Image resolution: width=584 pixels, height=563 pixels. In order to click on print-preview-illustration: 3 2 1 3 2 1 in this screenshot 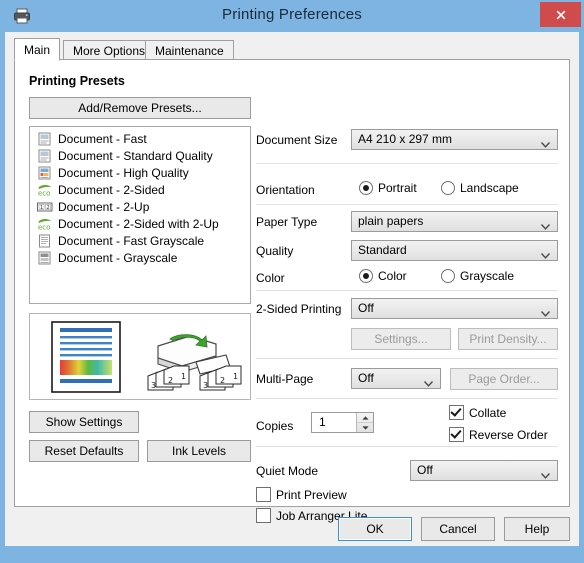, I will do `click(140, 356)`.